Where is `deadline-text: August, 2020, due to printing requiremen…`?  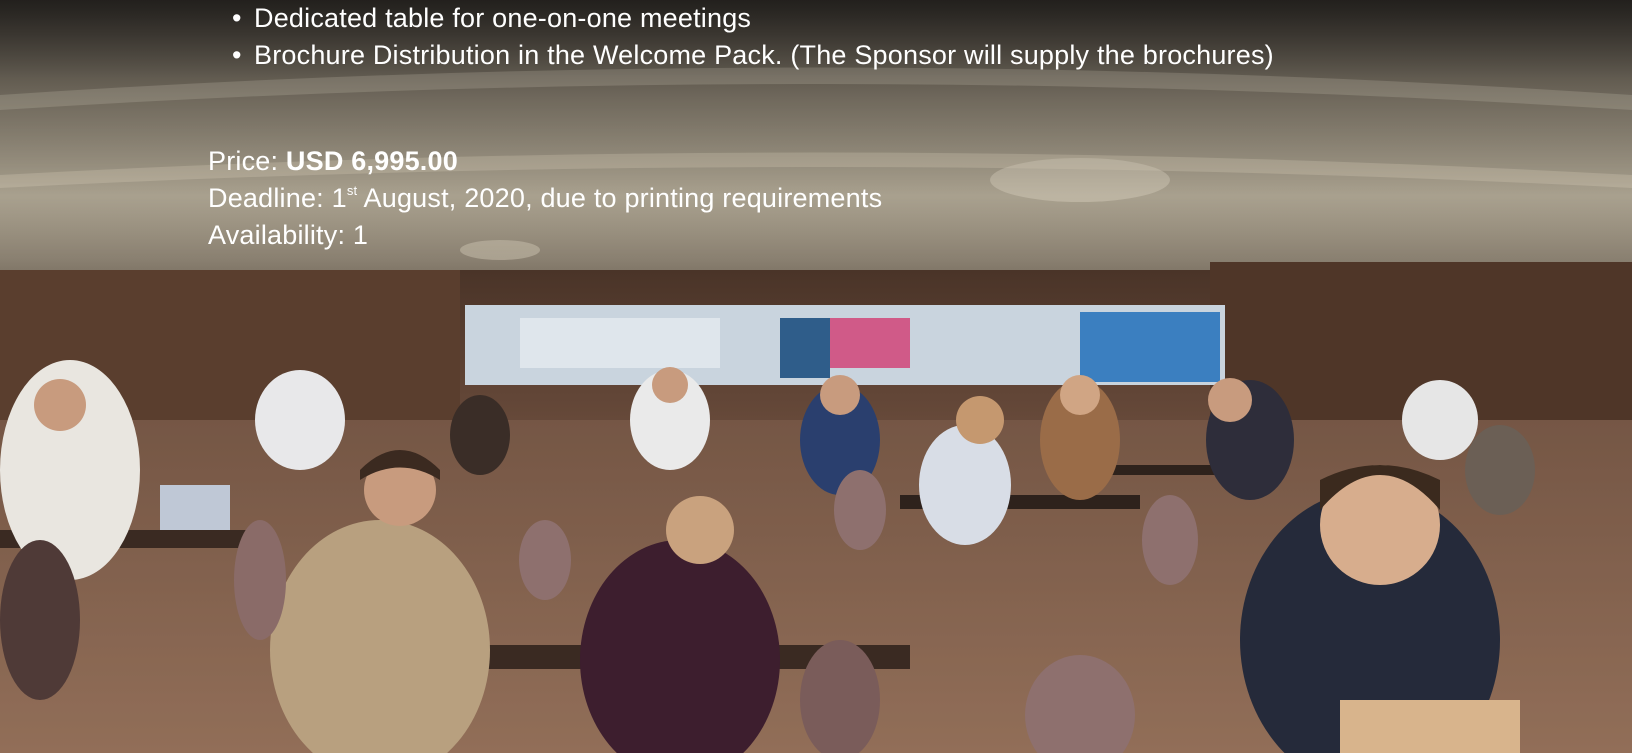
deadline-text: August, 2020, due to printing requiremen… is located at coordinates (620, 198).